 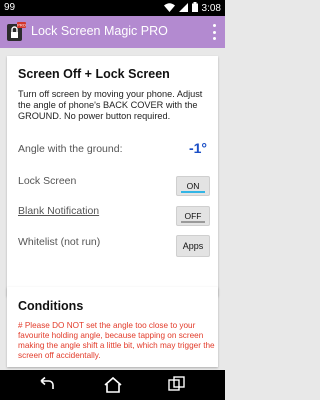 What do you see at coordinates (194, 8) in the screenshot?
I see `battery-icon` at bounding box center [194, 8].